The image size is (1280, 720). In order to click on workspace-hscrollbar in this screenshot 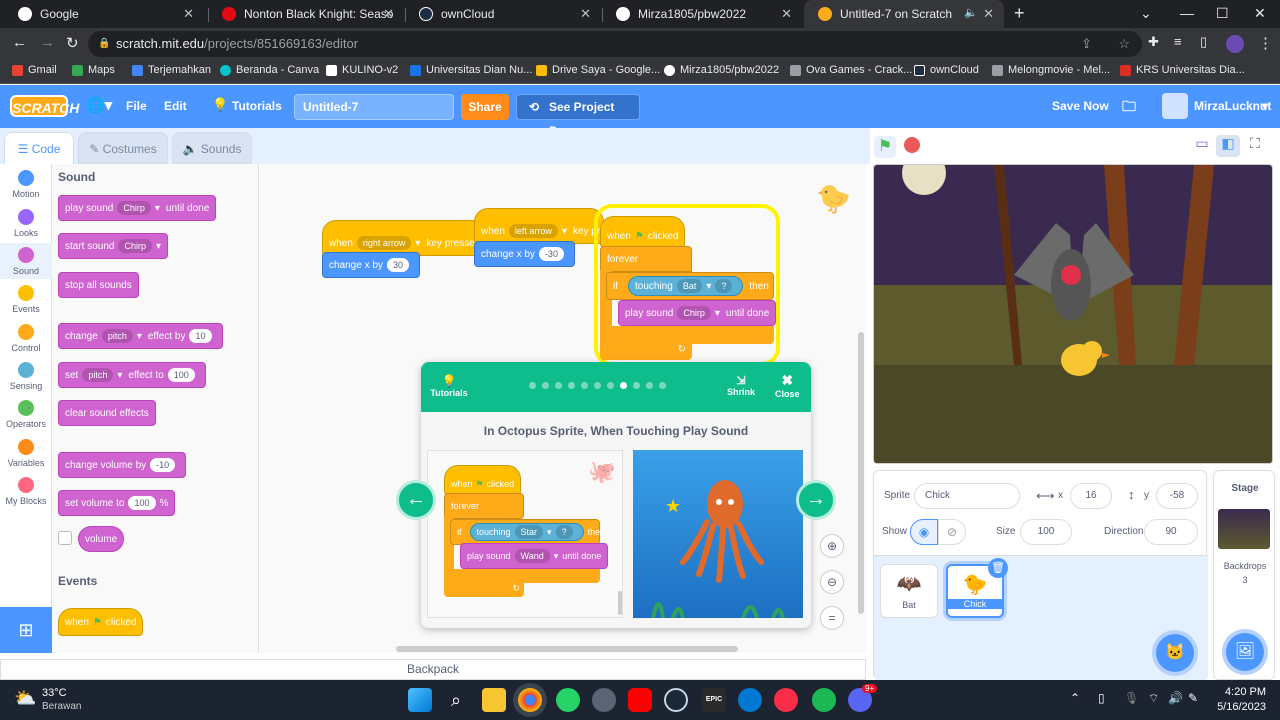, I will do `click(567, 649)`.